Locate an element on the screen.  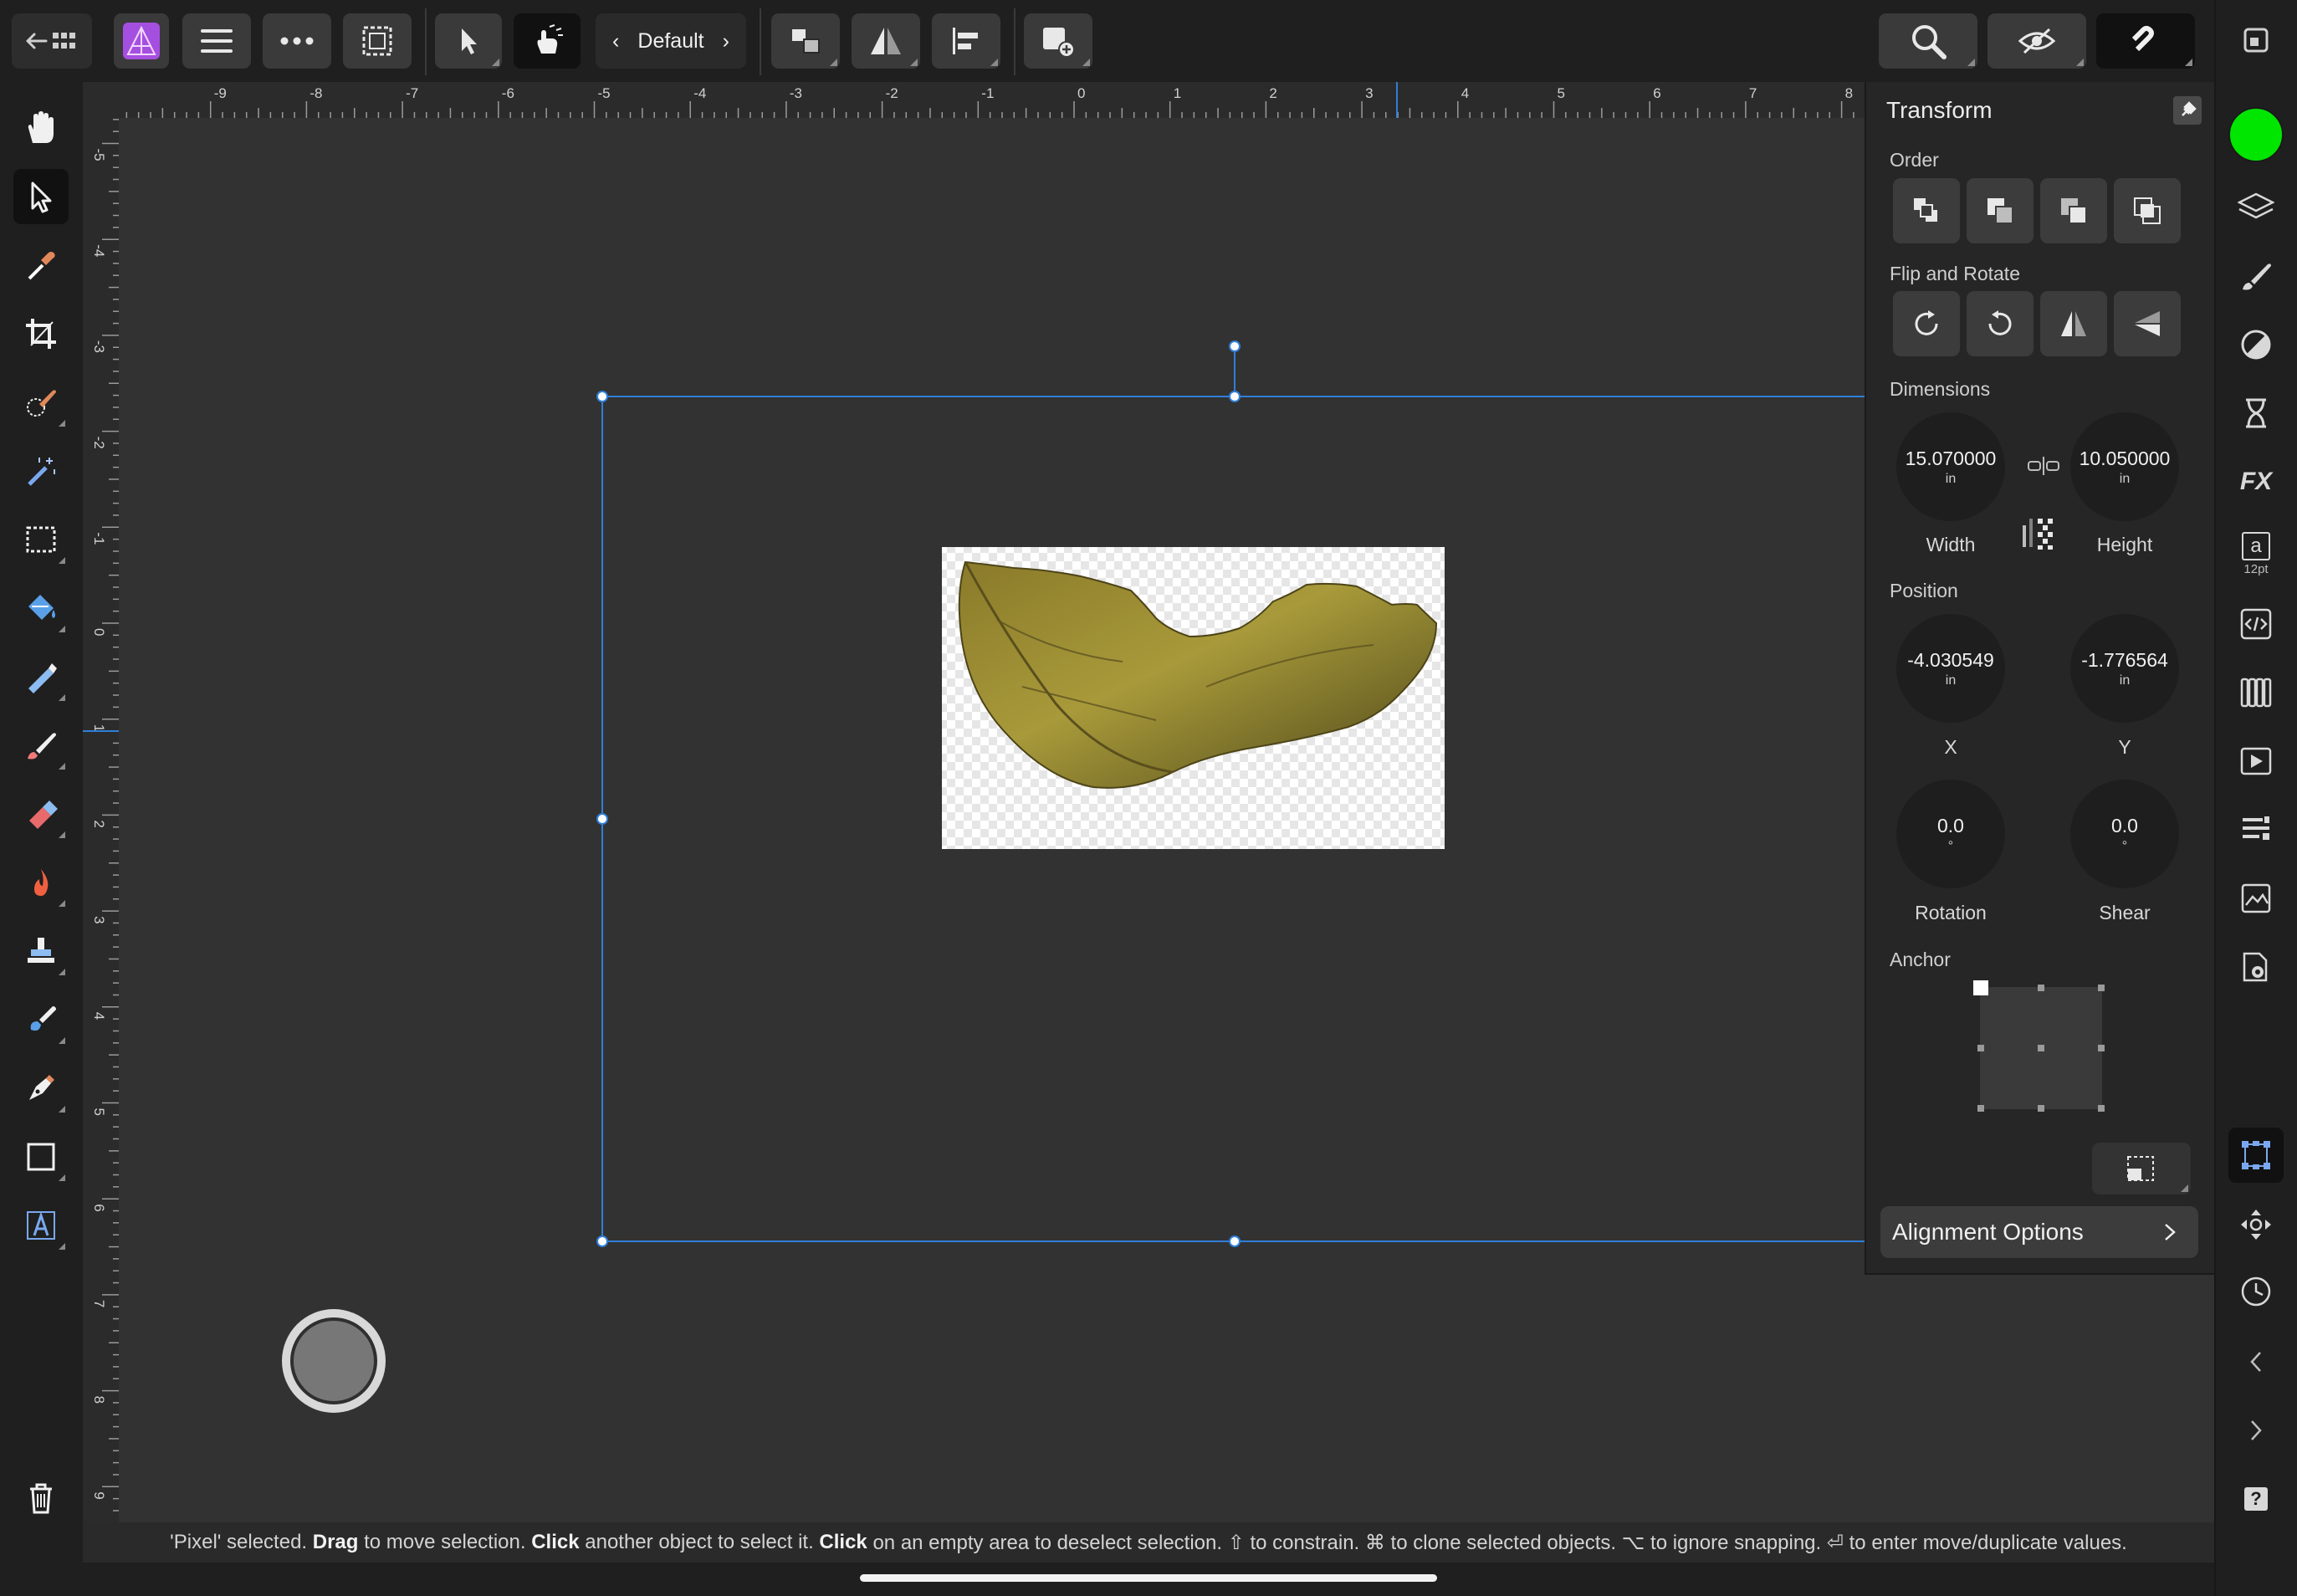
toolbar-separator is located at coordinates (760, 42).